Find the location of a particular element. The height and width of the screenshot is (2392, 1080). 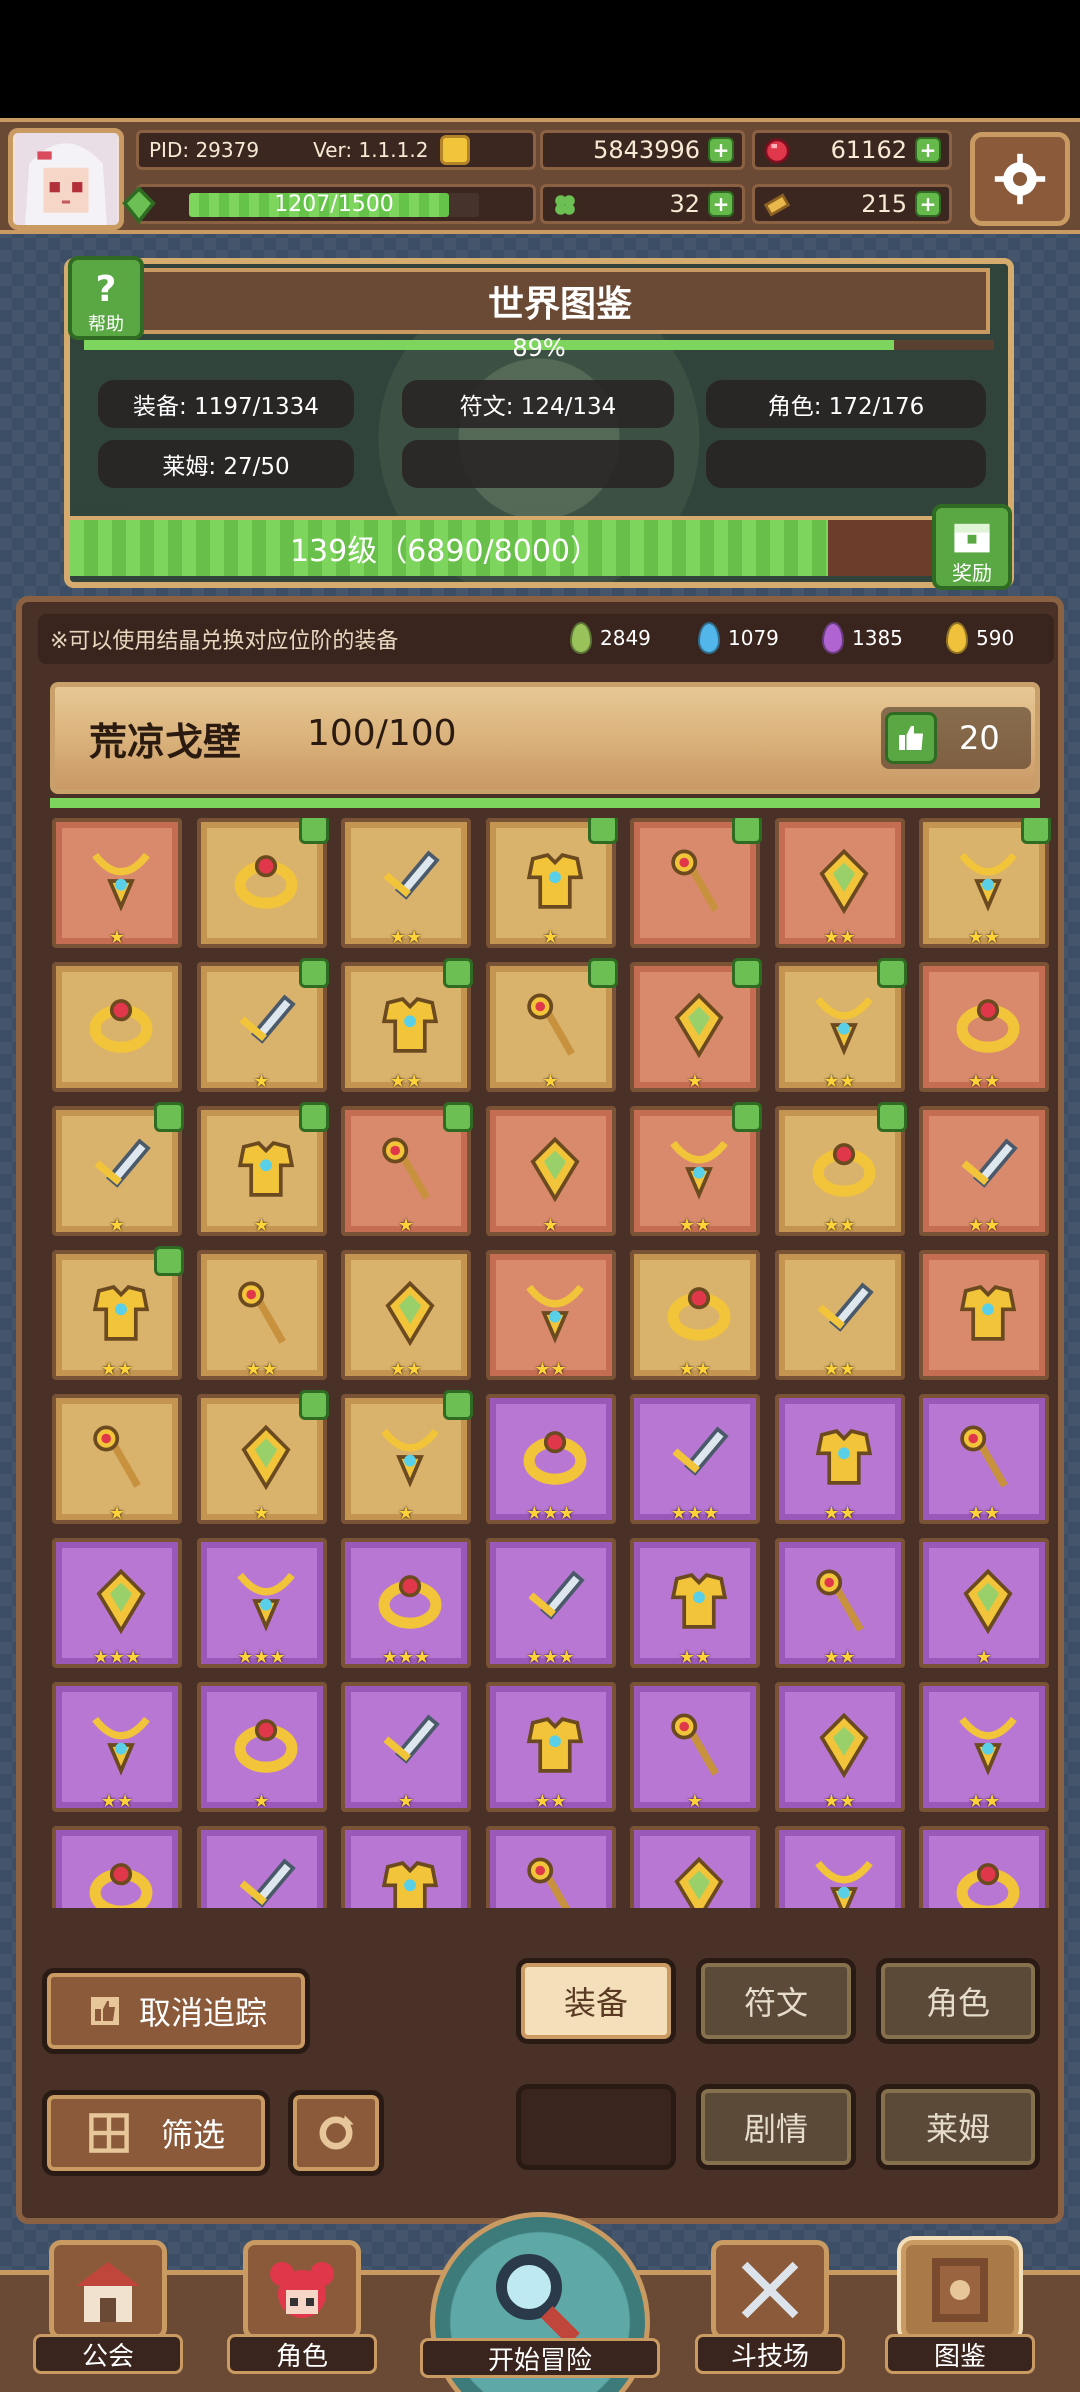

nav-arena-label: 斗技场 is located at coordinates (770, 2354).